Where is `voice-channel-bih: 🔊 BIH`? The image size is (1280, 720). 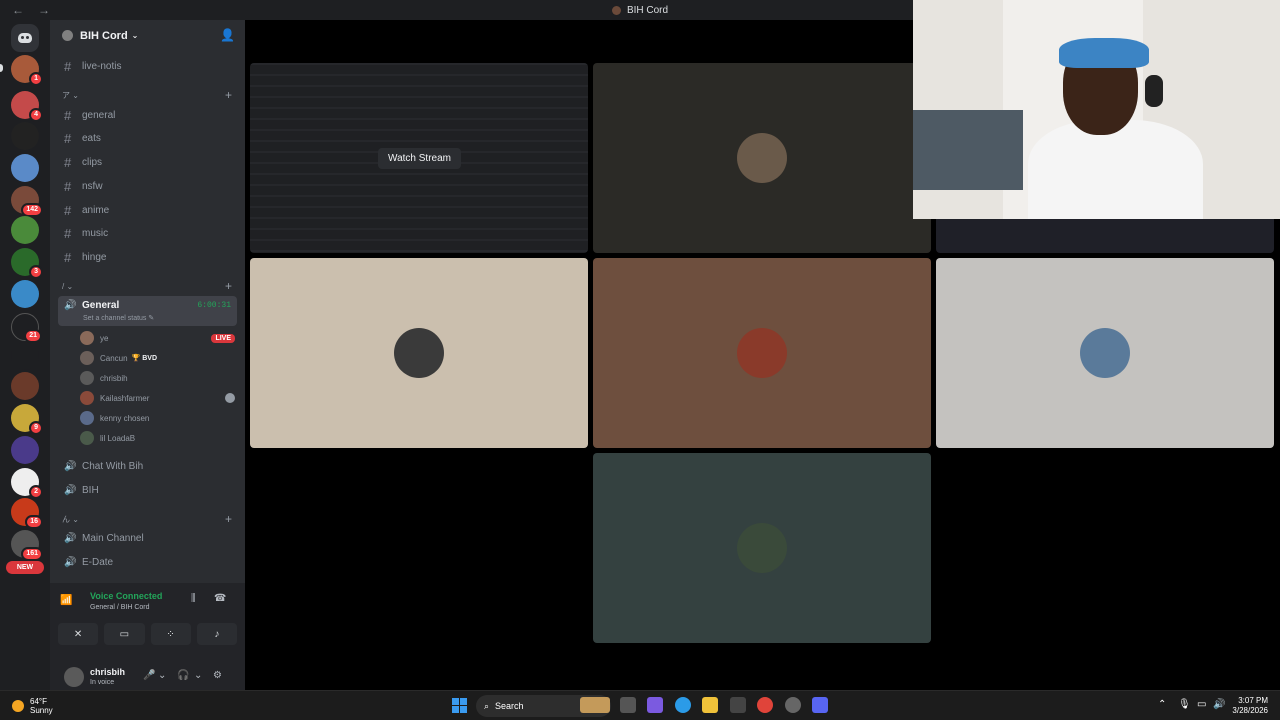
voice-channel-bih: 🔊 BIH is located at coordinates (147, 490).